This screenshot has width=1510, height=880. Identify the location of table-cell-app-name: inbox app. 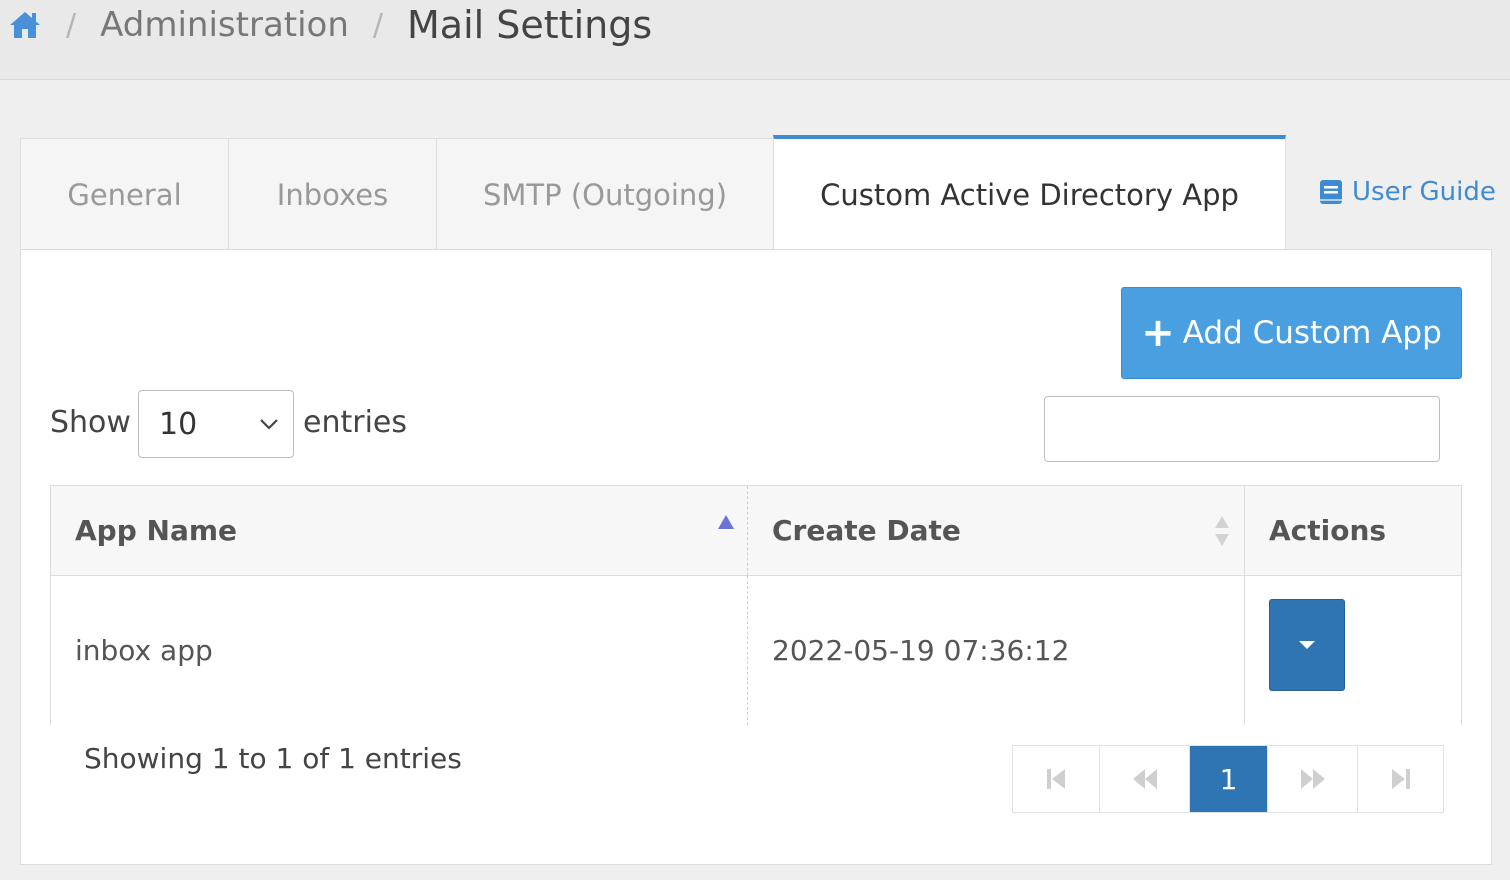
(399, 650).